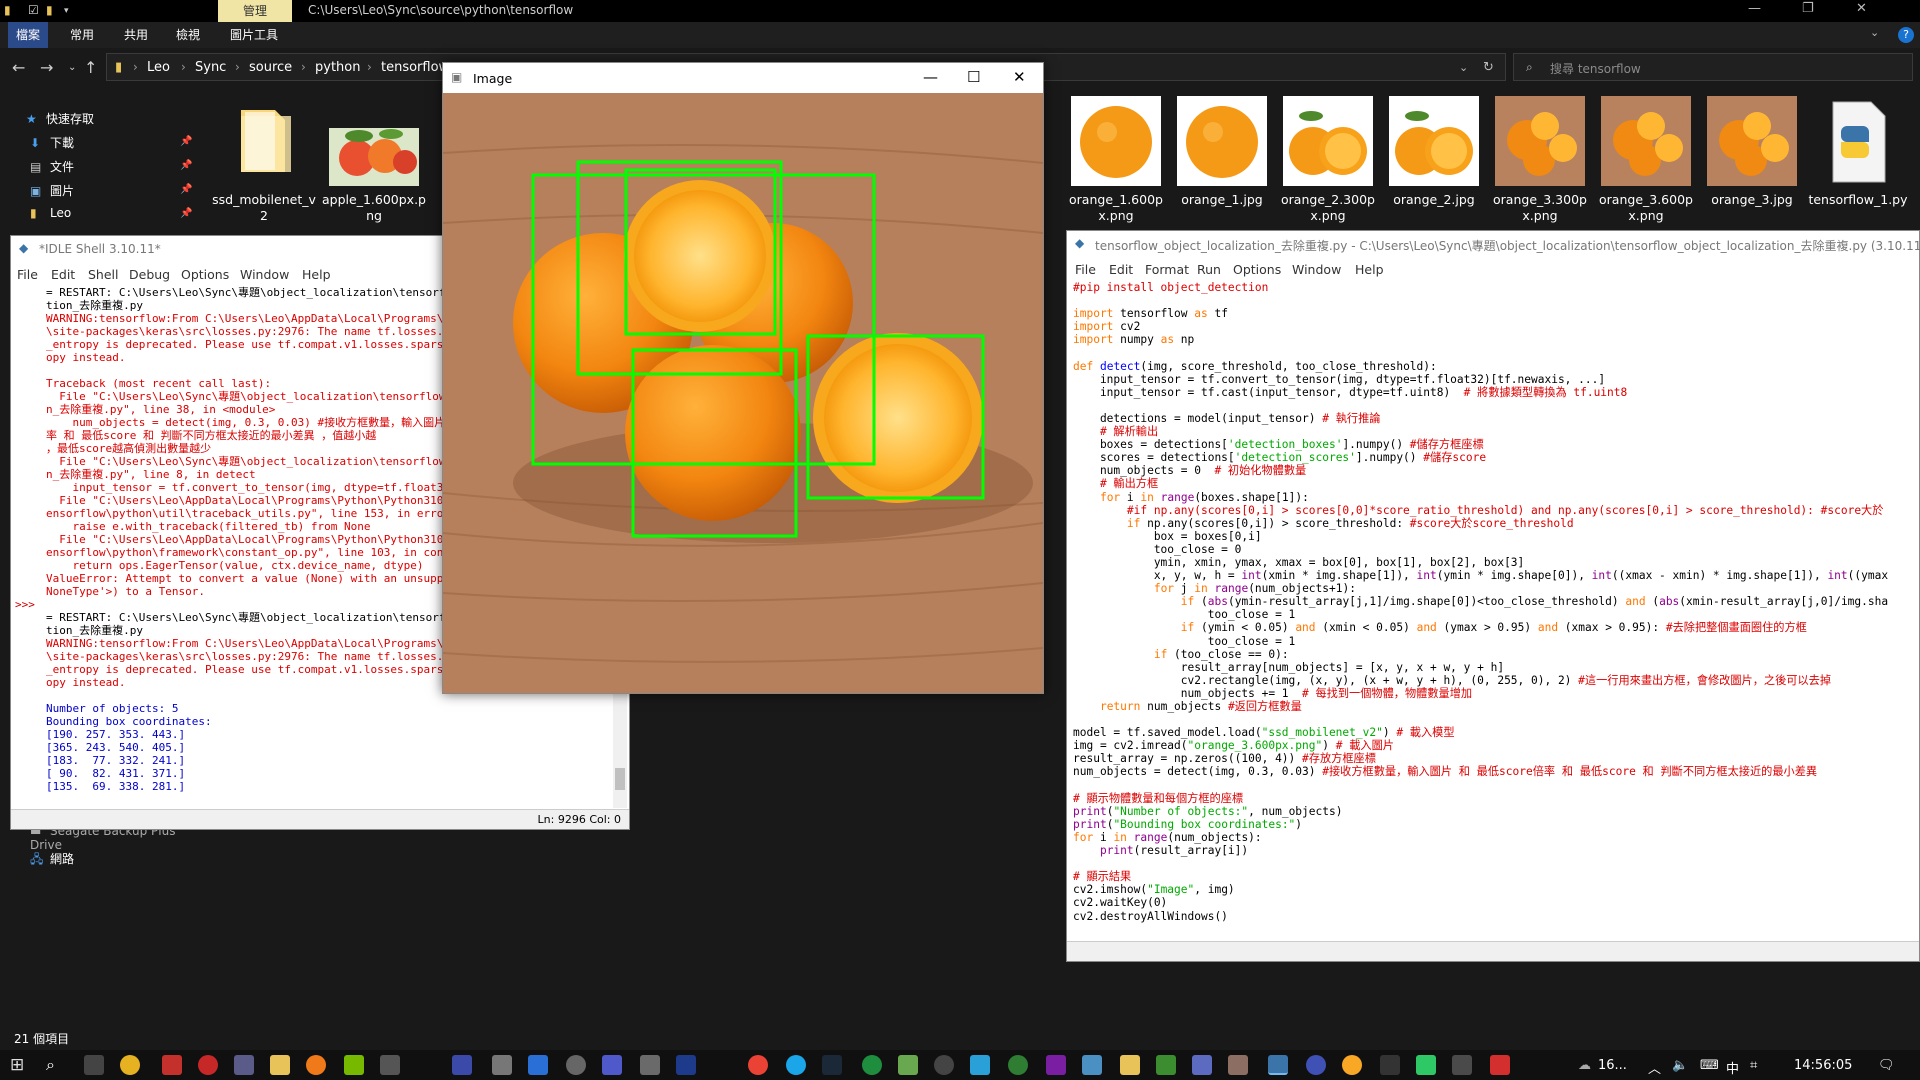 This screenshot has height=1080, width=1920. I want to click on breadcrumb-python: python, so click(337, 67).